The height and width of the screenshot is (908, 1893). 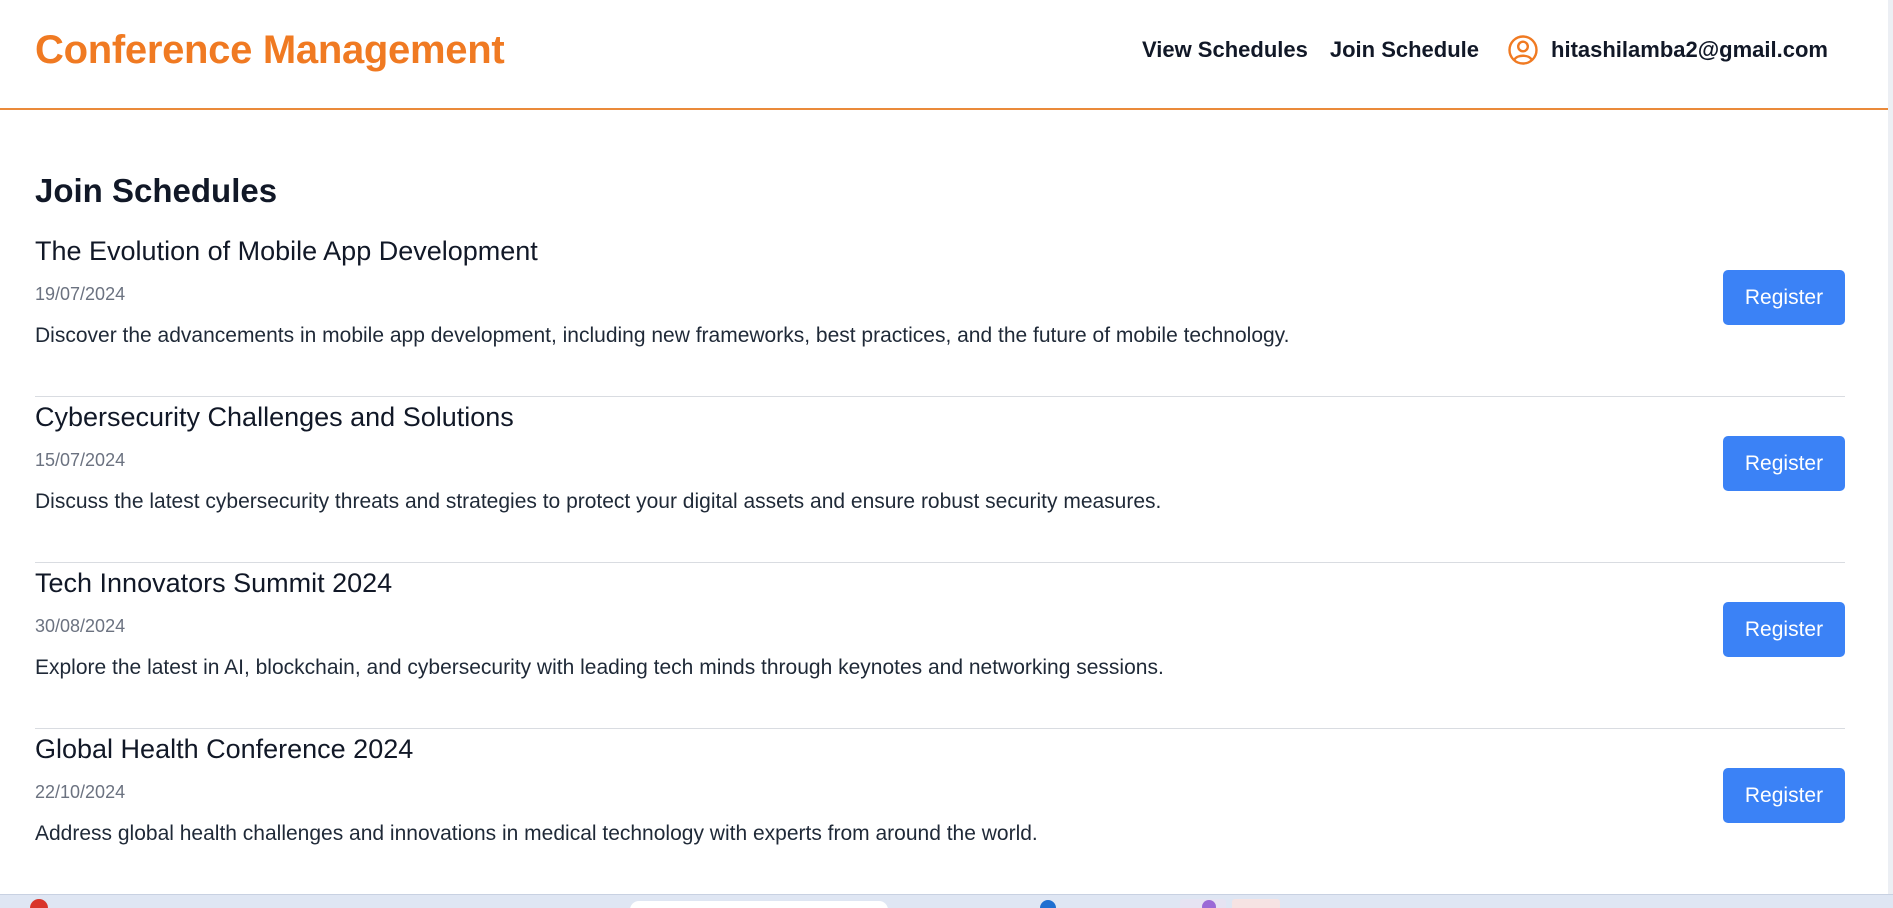 I want to click on user-email: hitashilamba2@gmail.com, so click(x=1689, y=49).